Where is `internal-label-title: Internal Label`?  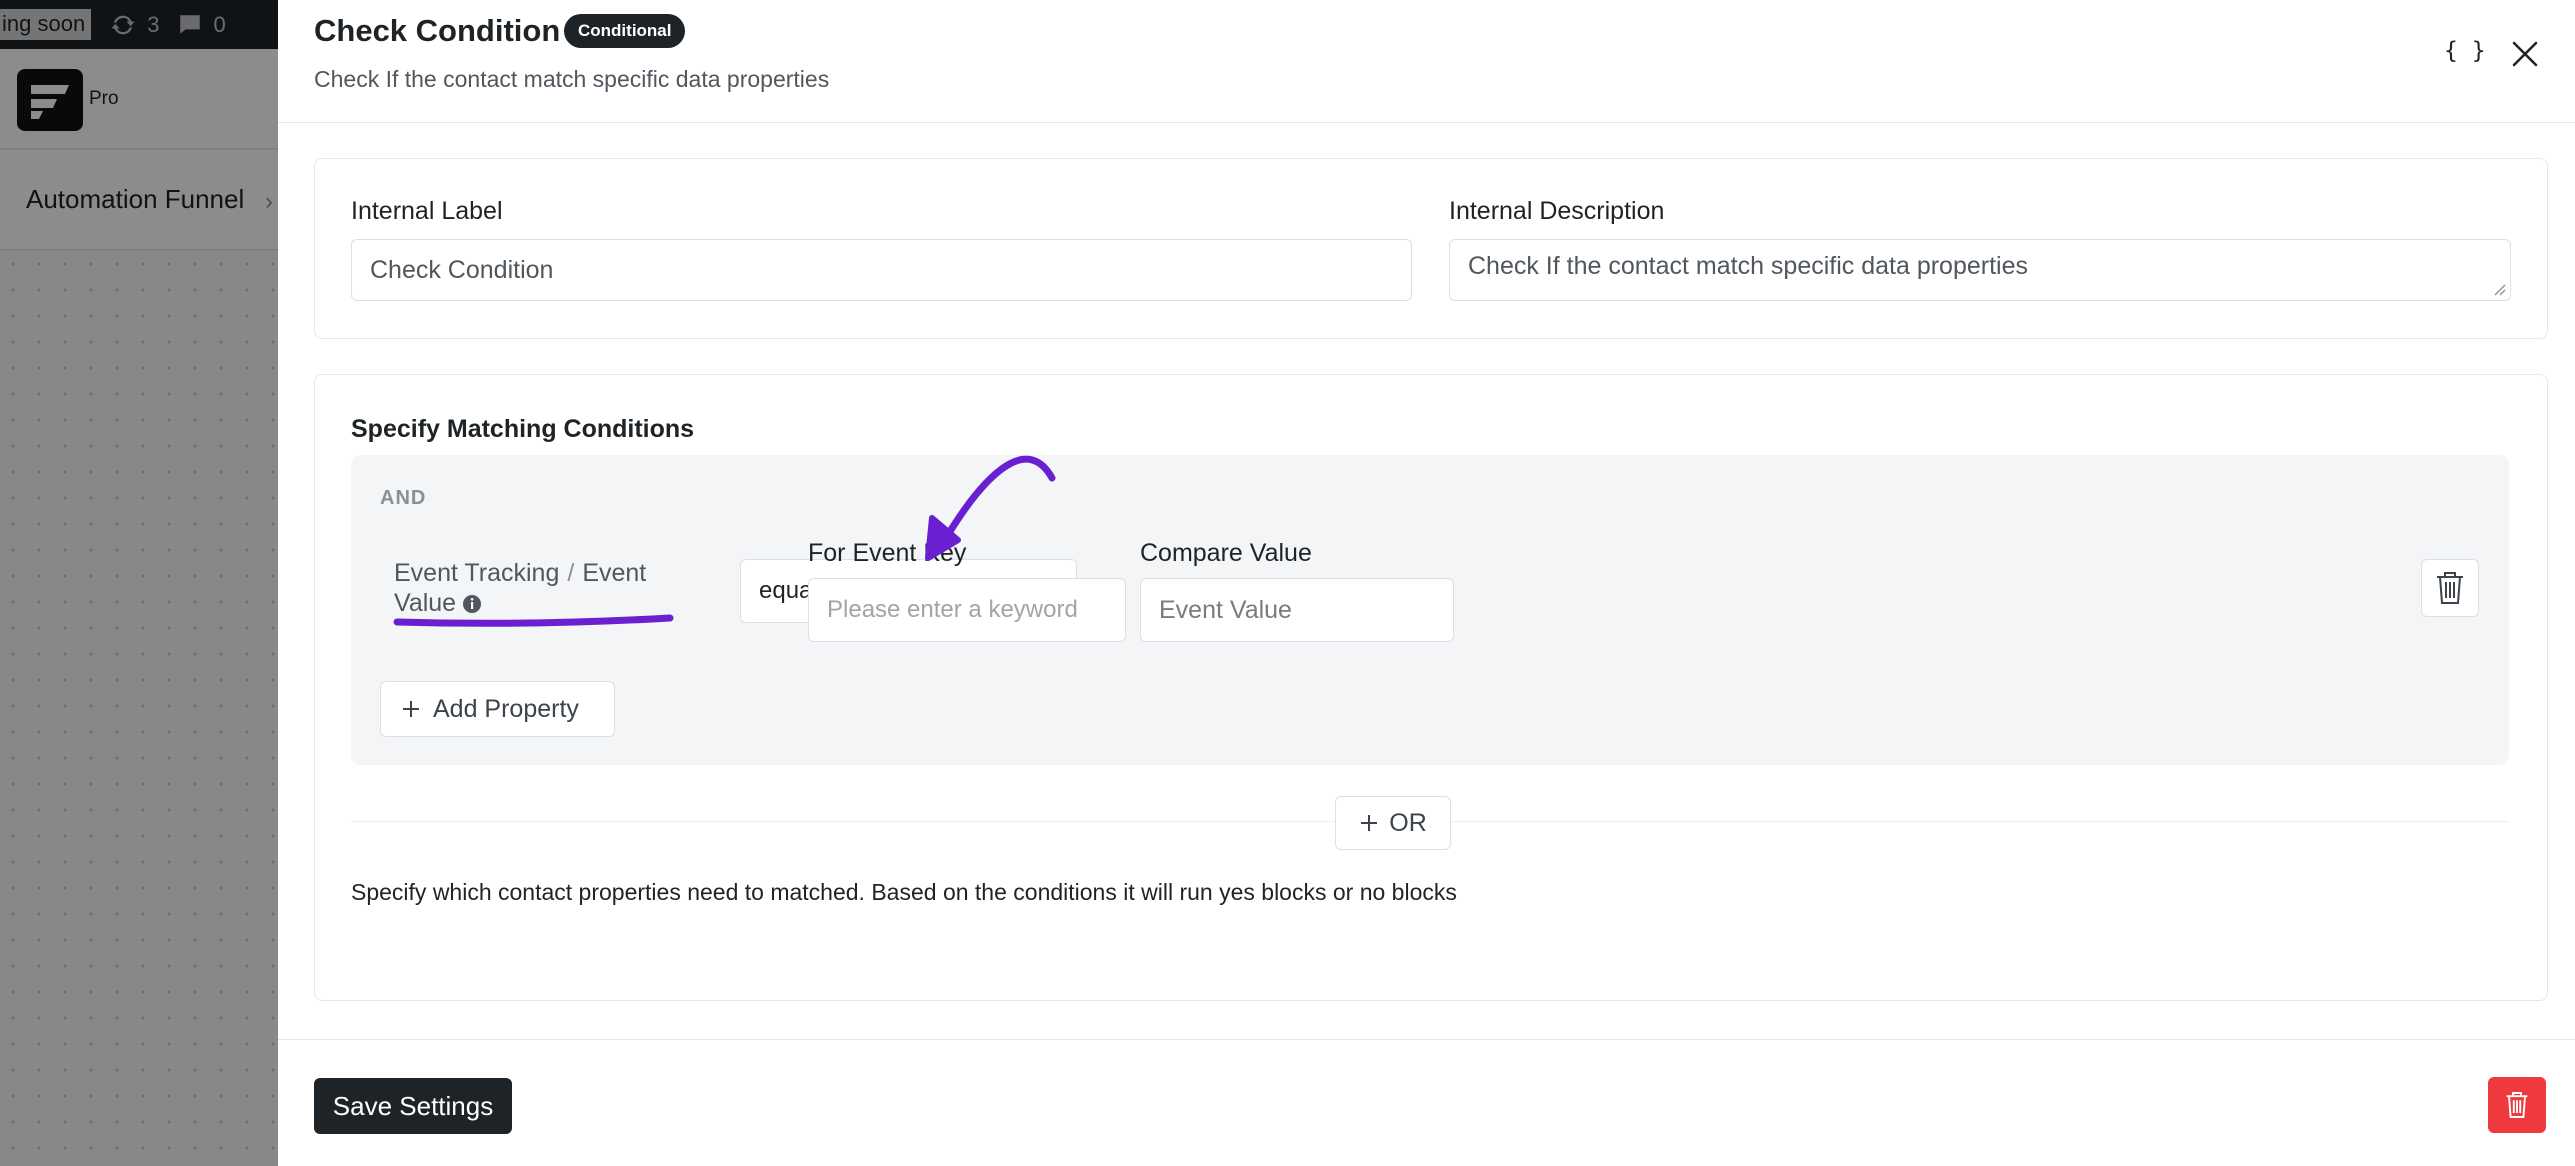
internal-label-title: Internal Label is located at coordinates (427, 211).